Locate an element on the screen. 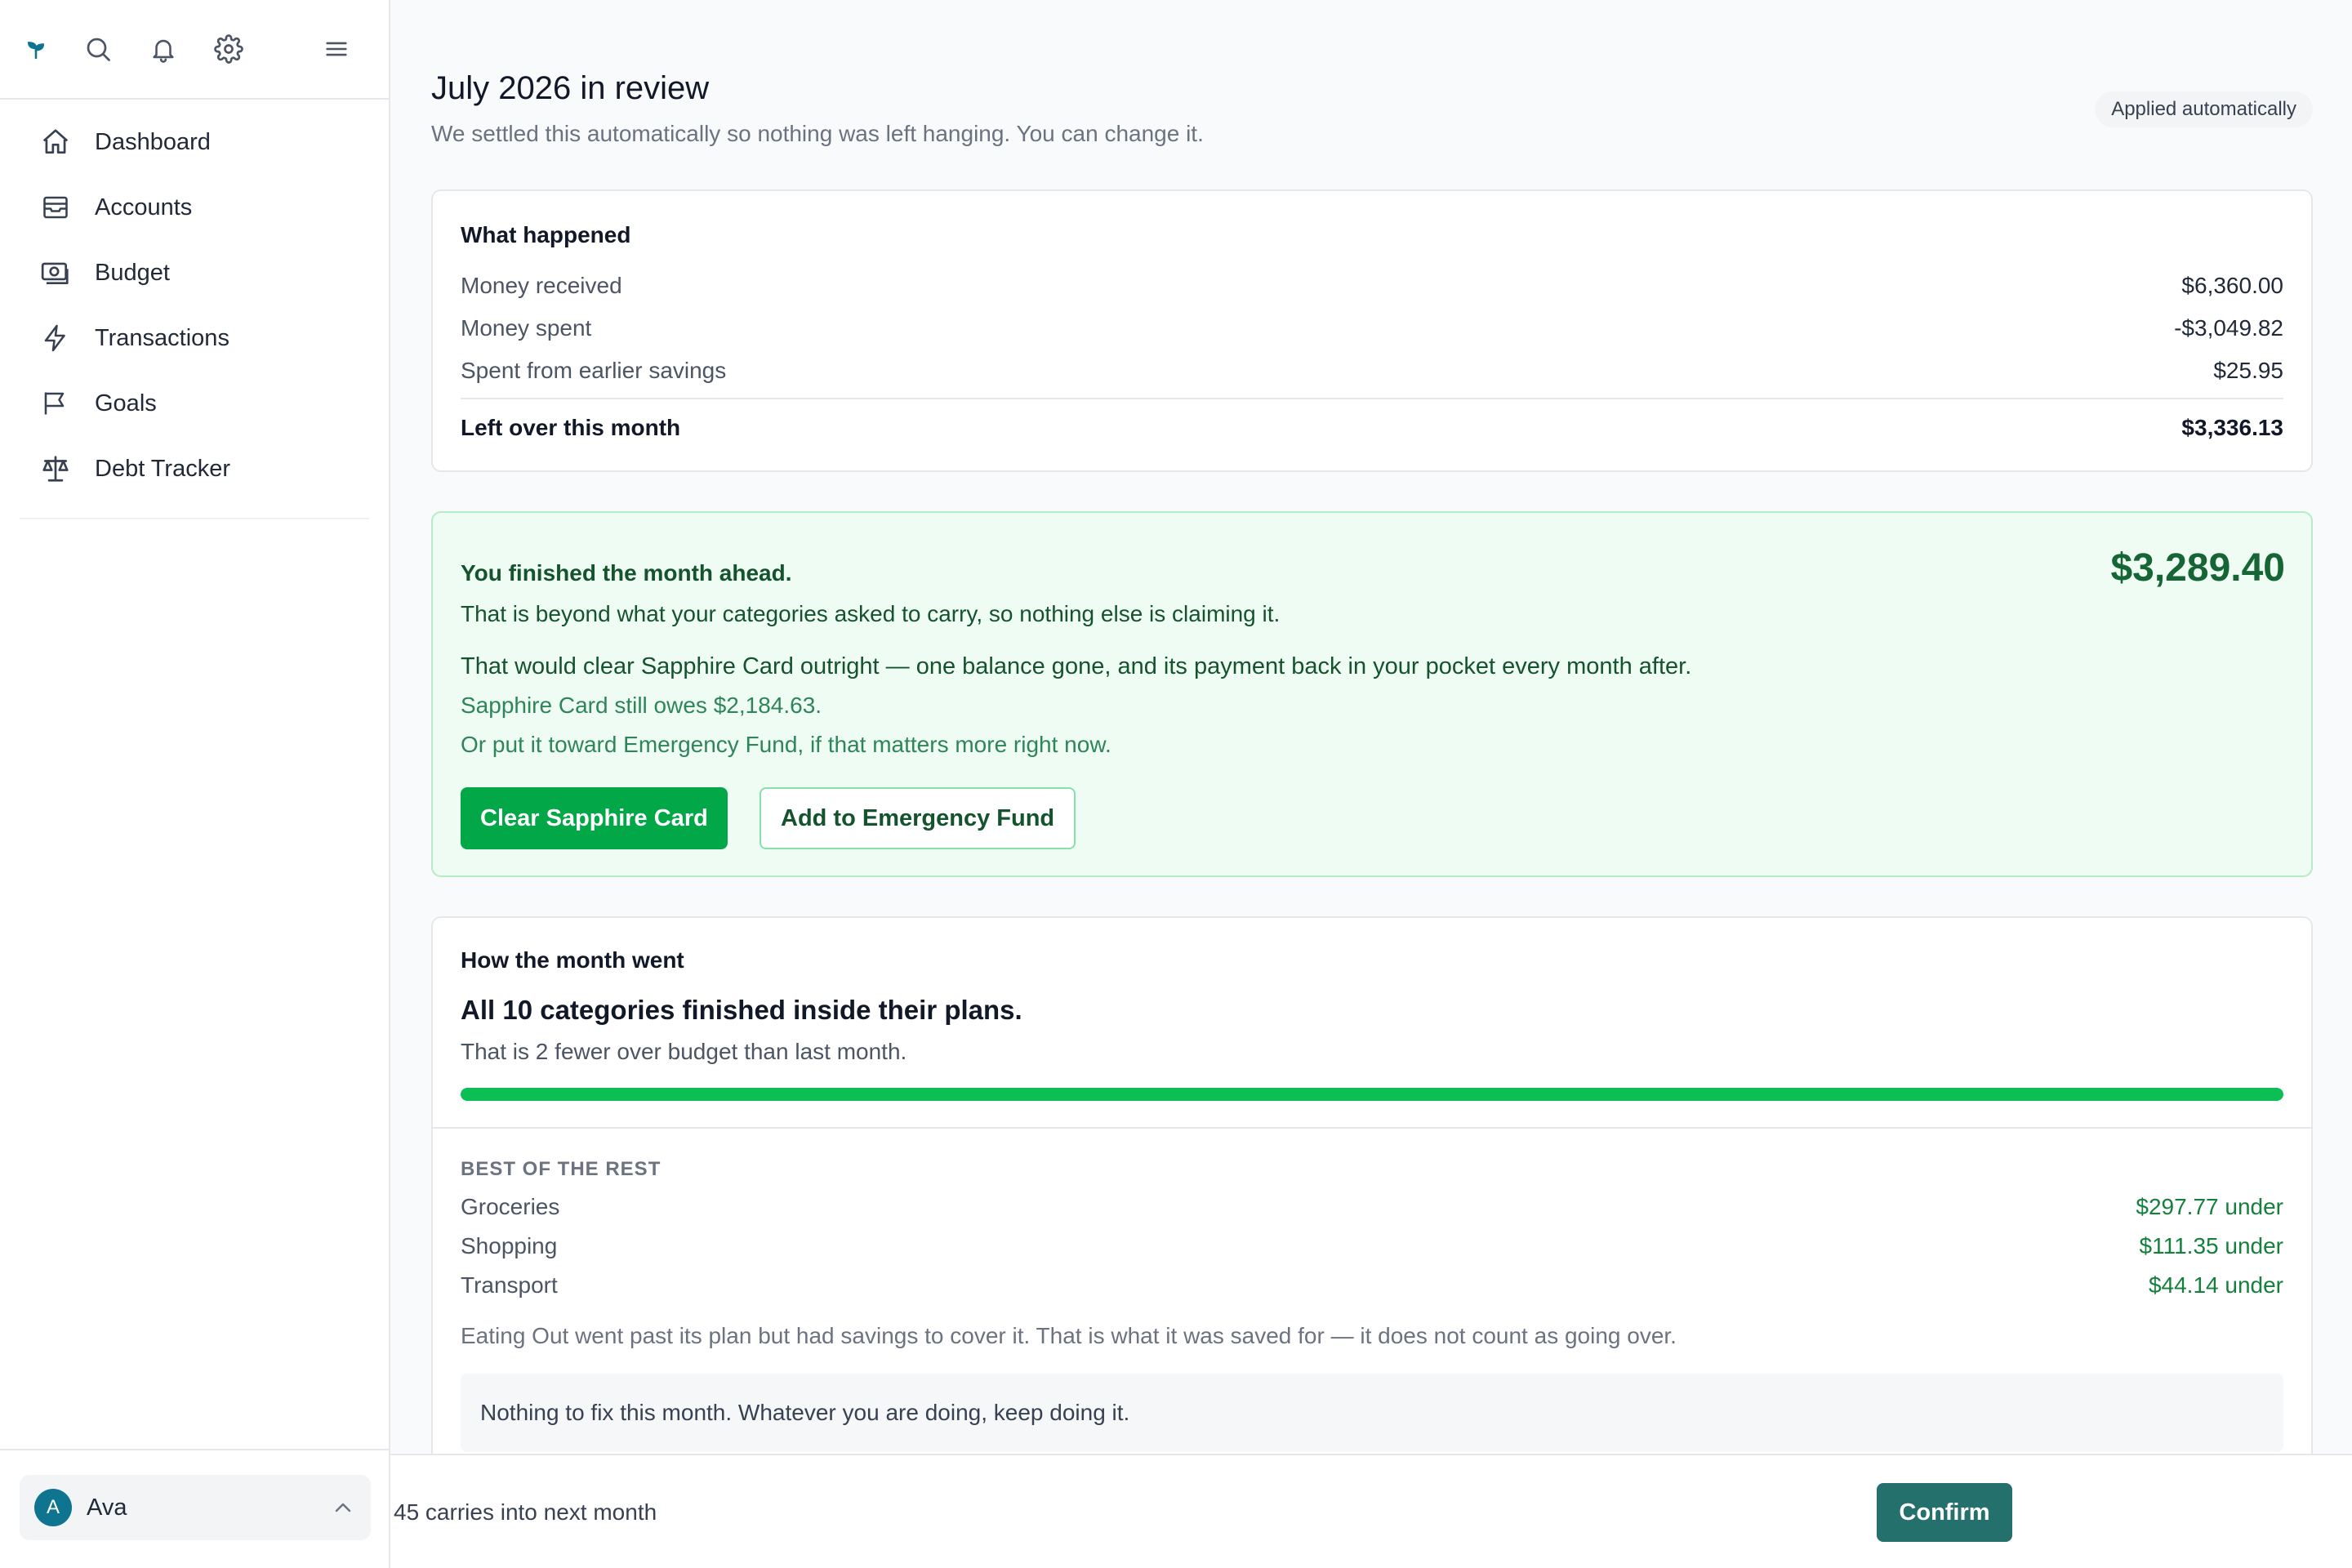  category-row: Shopping $111.35 under is located at coordinates (1372, 1246).